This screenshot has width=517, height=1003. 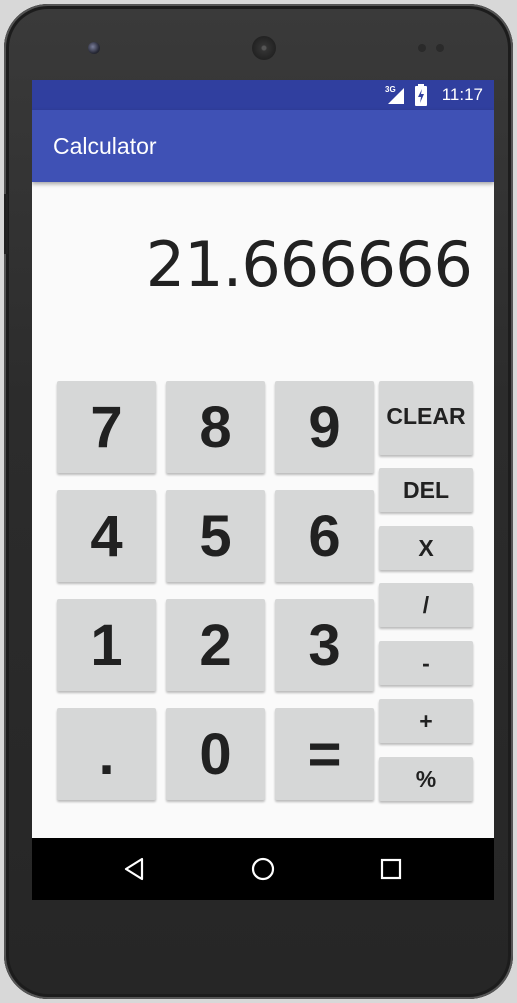 I want to click on key-3: 3, so click(x=324, y=645).